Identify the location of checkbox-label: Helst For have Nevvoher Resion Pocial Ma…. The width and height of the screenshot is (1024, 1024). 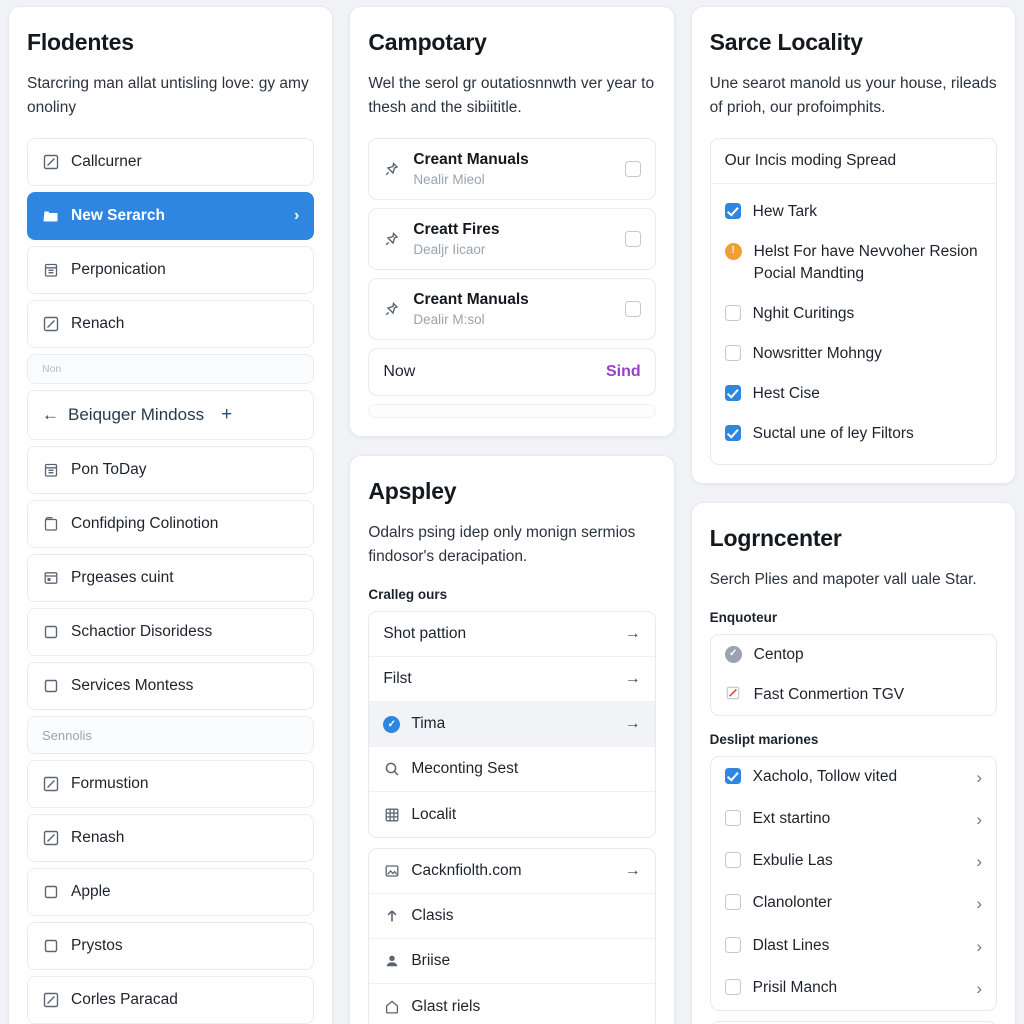
(865, 263).